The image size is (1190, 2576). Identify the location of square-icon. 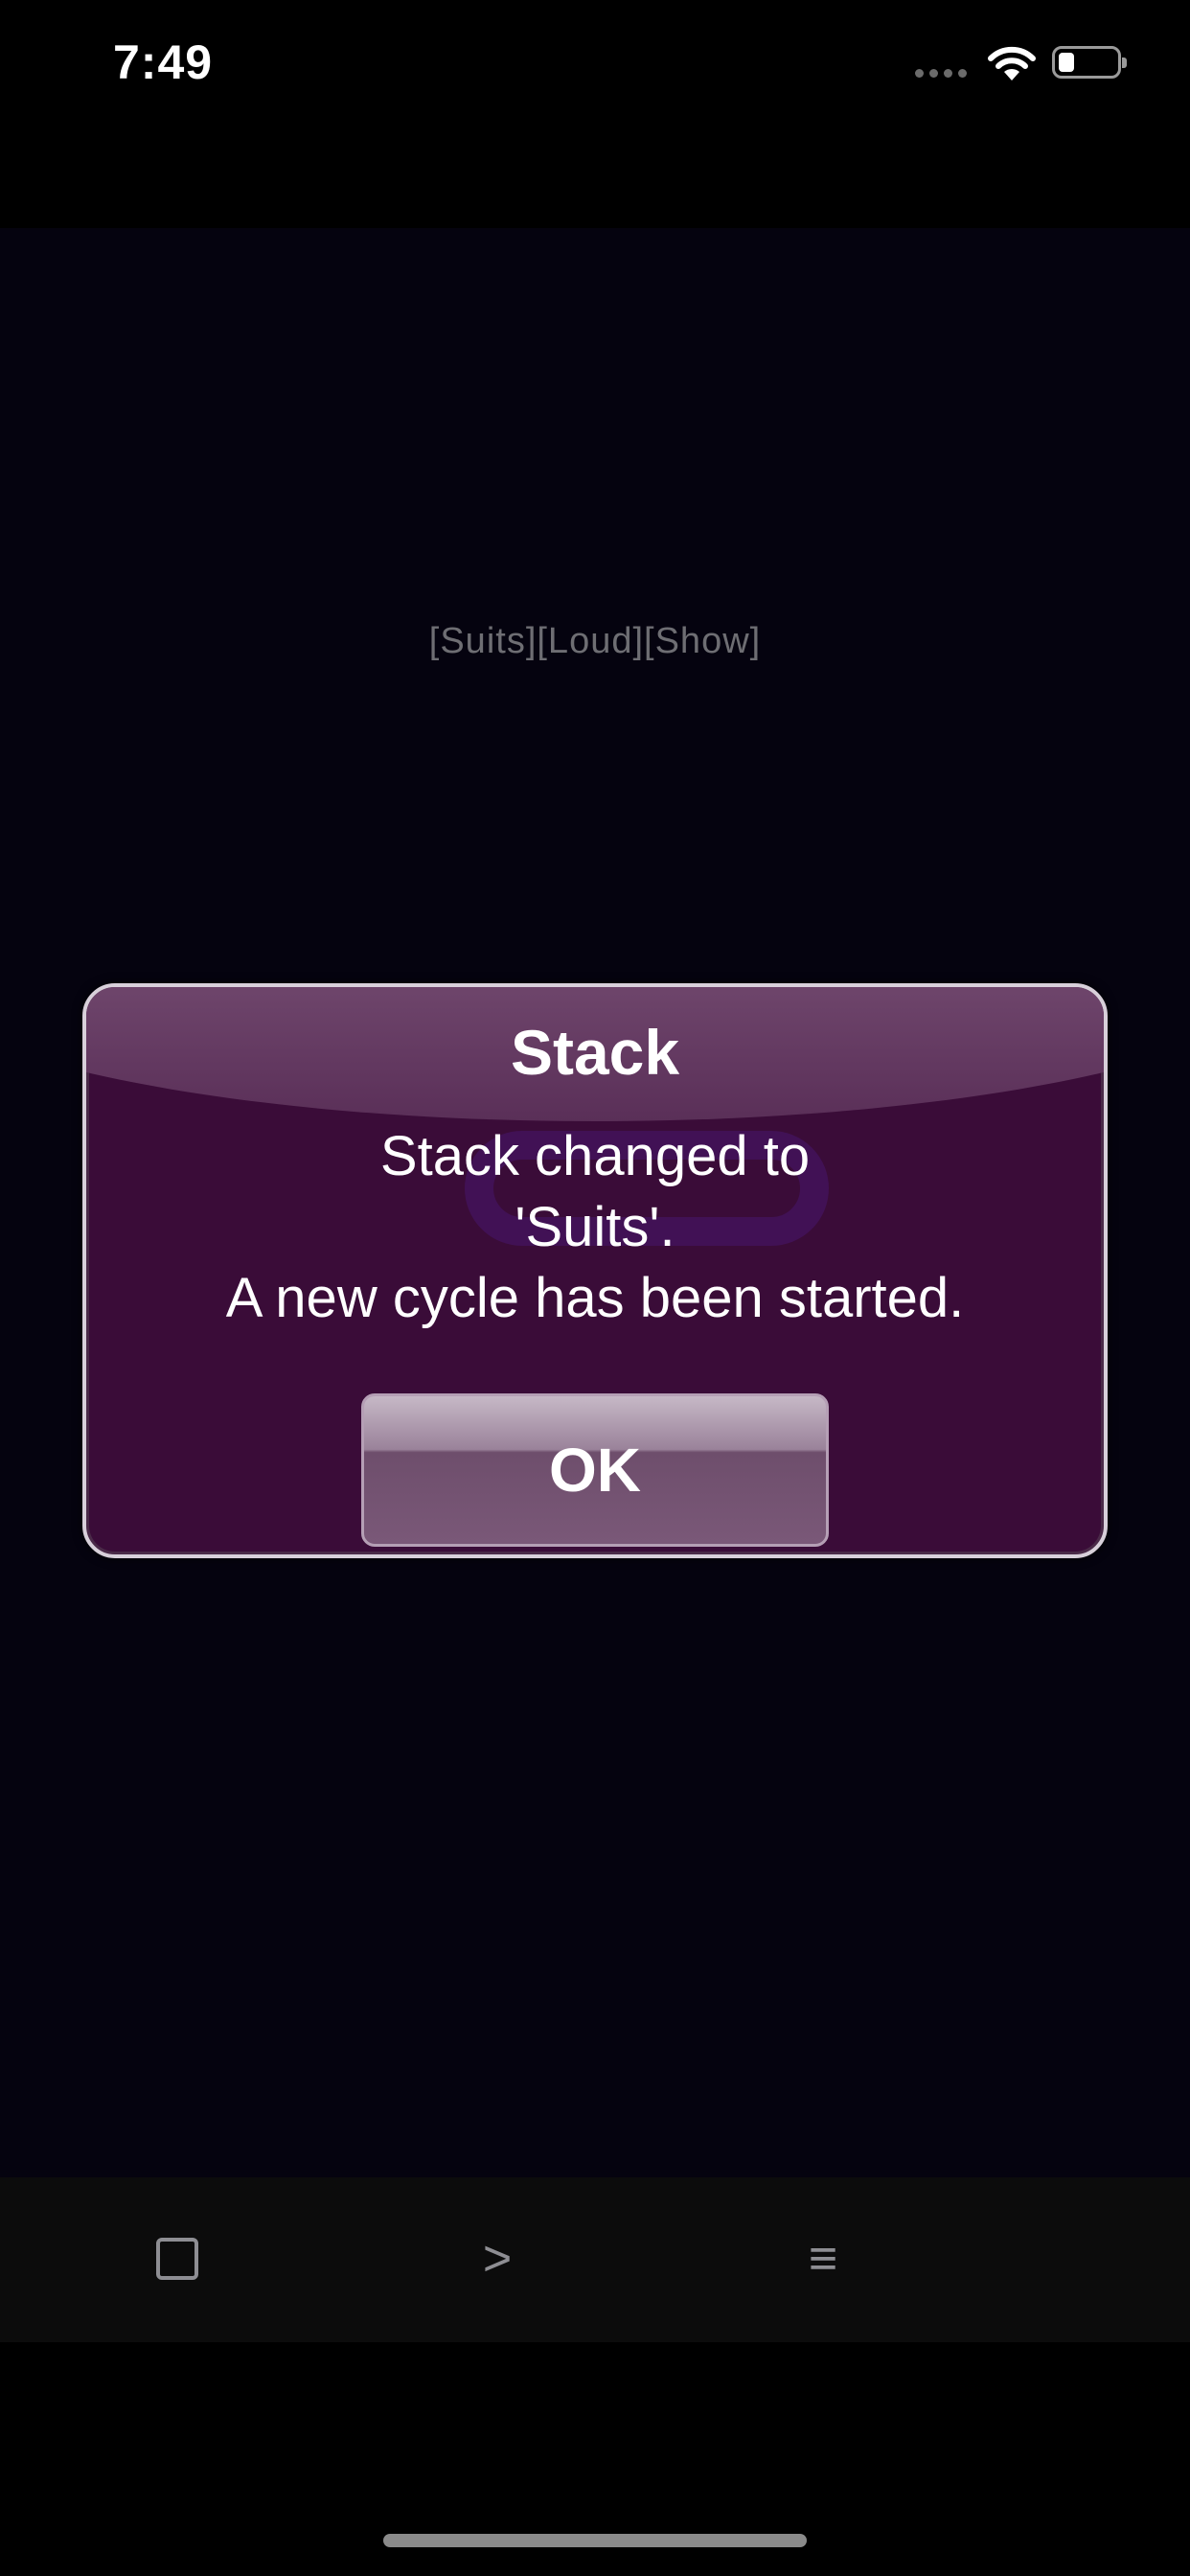
(177, 2259).